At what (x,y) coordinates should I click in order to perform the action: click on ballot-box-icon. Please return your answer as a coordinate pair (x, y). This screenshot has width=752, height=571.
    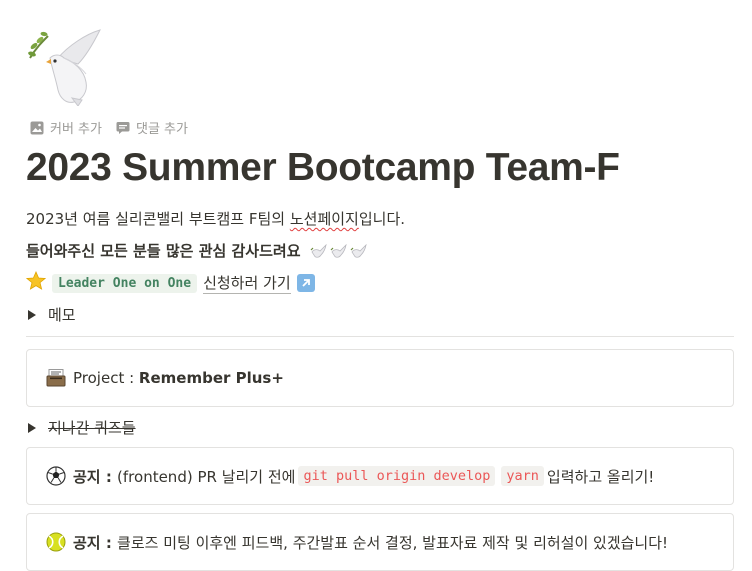
    Looking at the image, I should click on (56, 378).